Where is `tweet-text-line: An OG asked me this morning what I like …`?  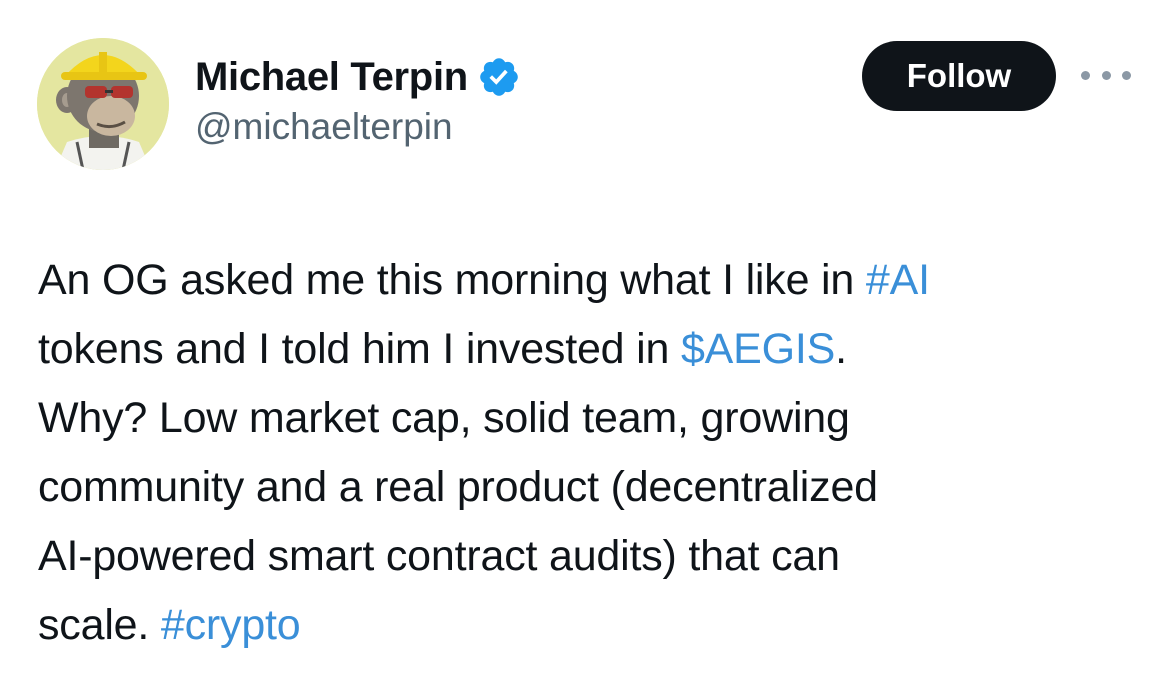
tweet-text-line: An OG asked me this morning what I like … is located at coordinates (593, 280).